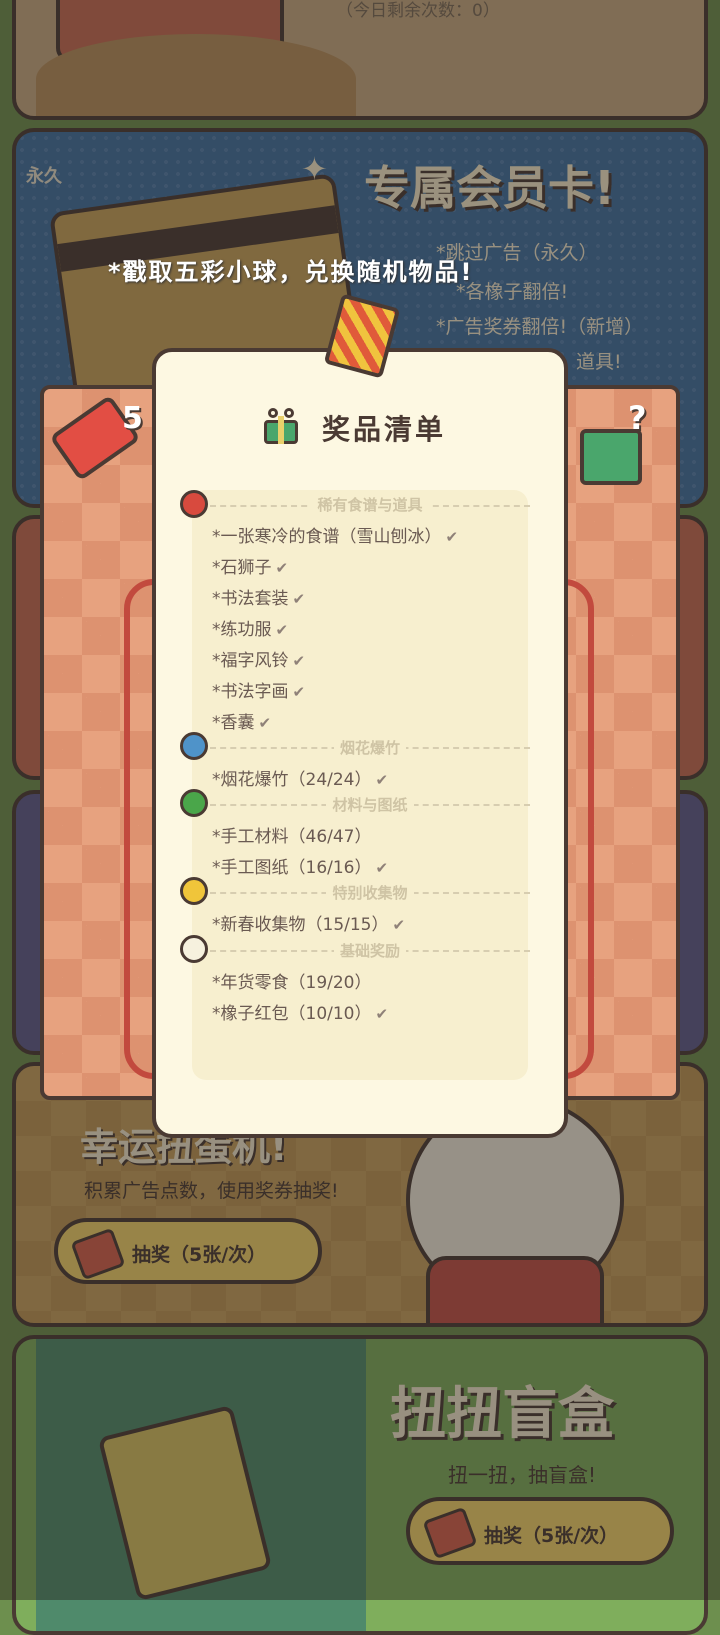 The image size is (720, 1635). I want to click on list-item: *书法字画 ✔, so click(259, 692).